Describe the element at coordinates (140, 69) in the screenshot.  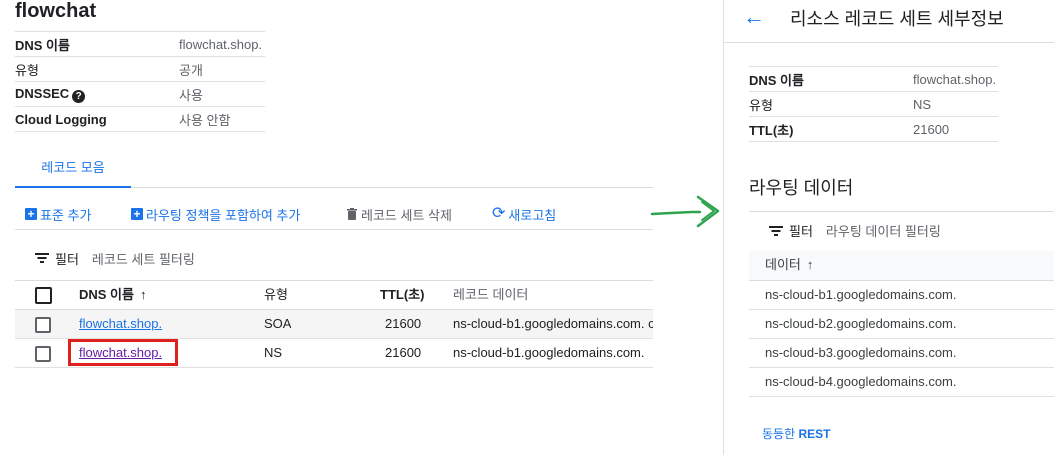
I see `prop-row-type: 유형 공개` at that location.